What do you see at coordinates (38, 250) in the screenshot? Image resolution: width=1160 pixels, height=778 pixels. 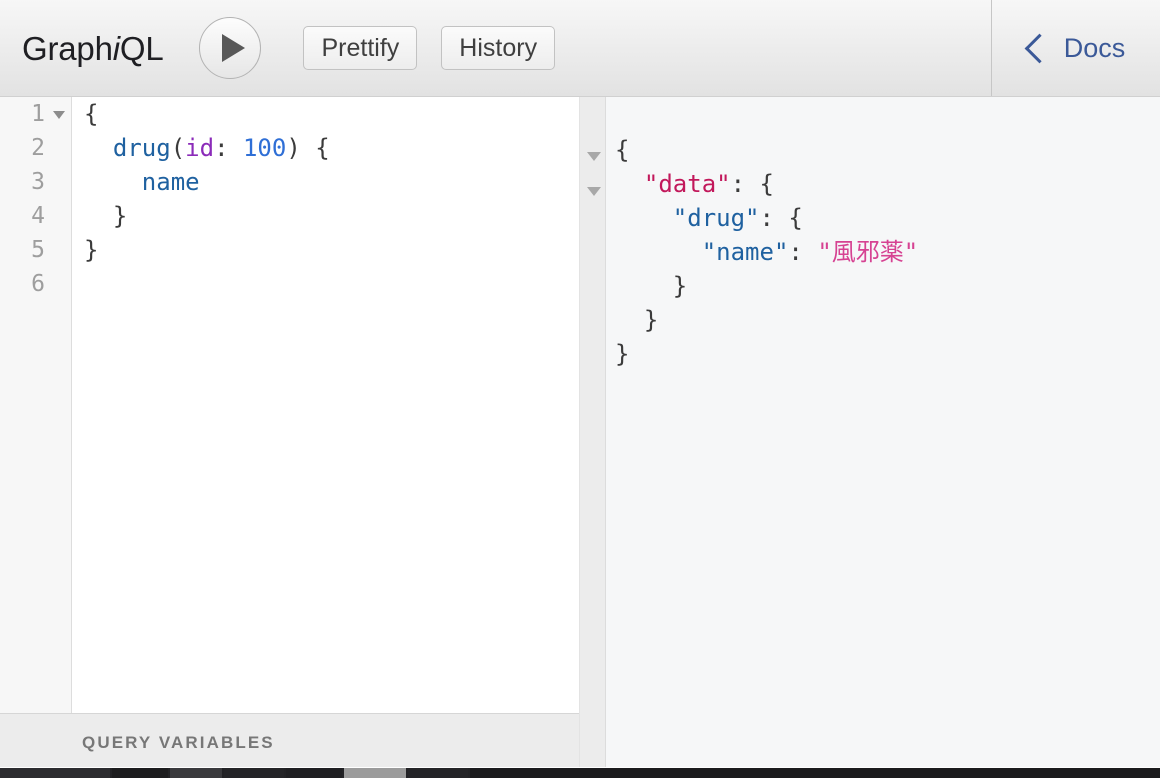 I see `line-number: 5` at bounding box center [38, 250].